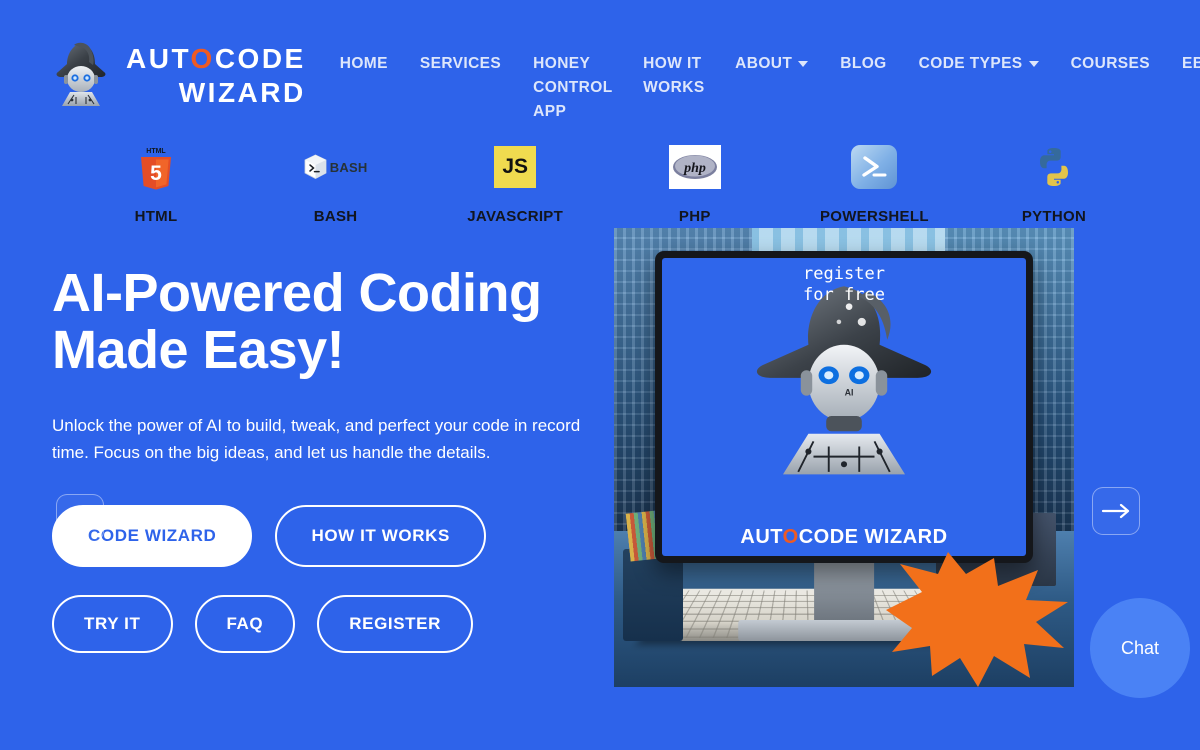  What do you see at coordinates (764, 63) in the screenshot?
I see `nav-label: ABOUT` at bounding box center [764, 63].